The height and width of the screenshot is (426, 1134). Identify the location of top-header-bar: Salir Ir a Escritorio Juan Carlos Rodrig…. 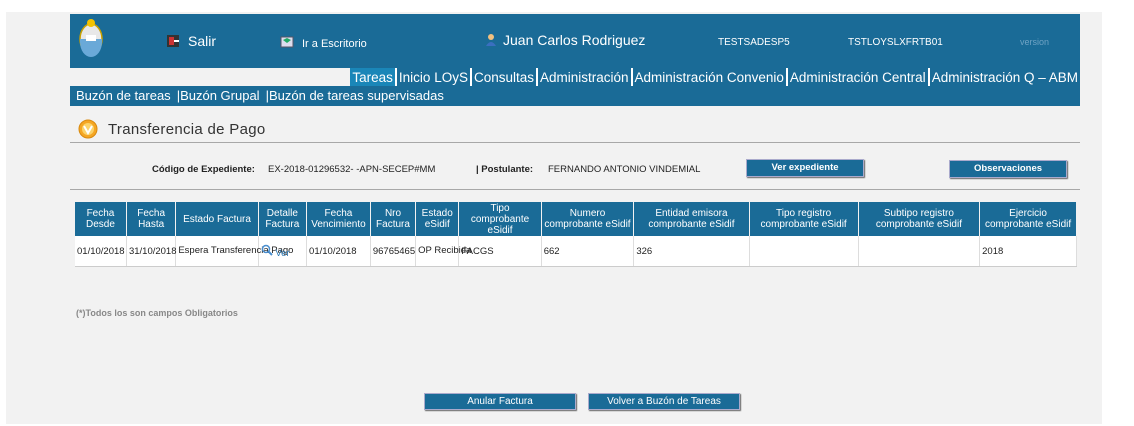
(575, 41).